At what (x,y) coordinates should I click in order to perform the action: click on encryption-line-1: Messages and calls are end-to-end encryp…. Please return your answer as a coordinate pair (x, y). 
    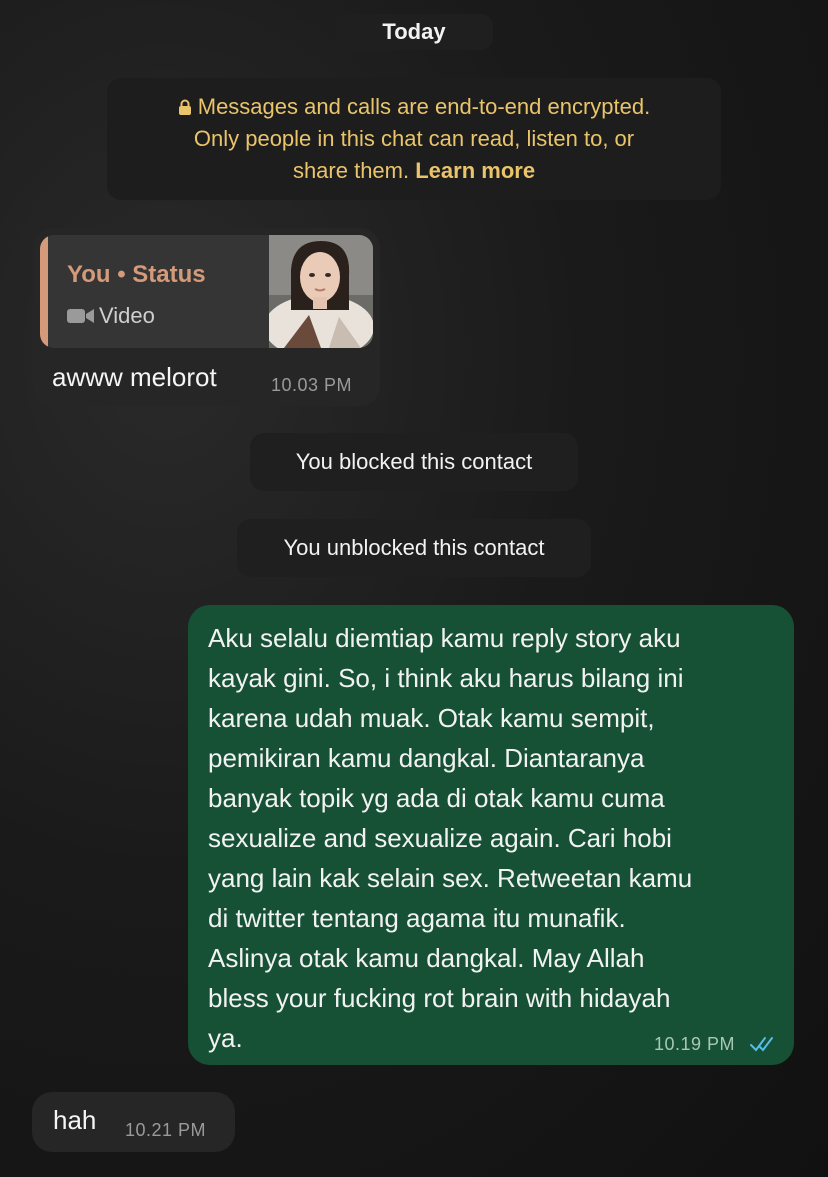
    Looking at the image, I should click on (414, 107).